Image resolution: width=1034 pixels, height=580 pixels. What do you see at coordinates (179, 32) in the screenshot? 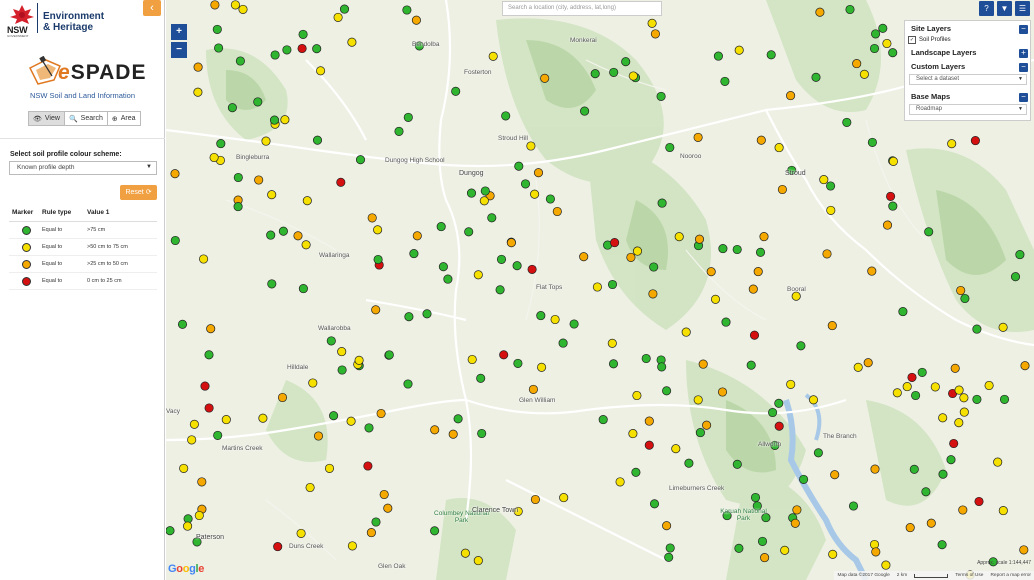
I see `zoom-in-button: +` at bounding box center [179, 32].